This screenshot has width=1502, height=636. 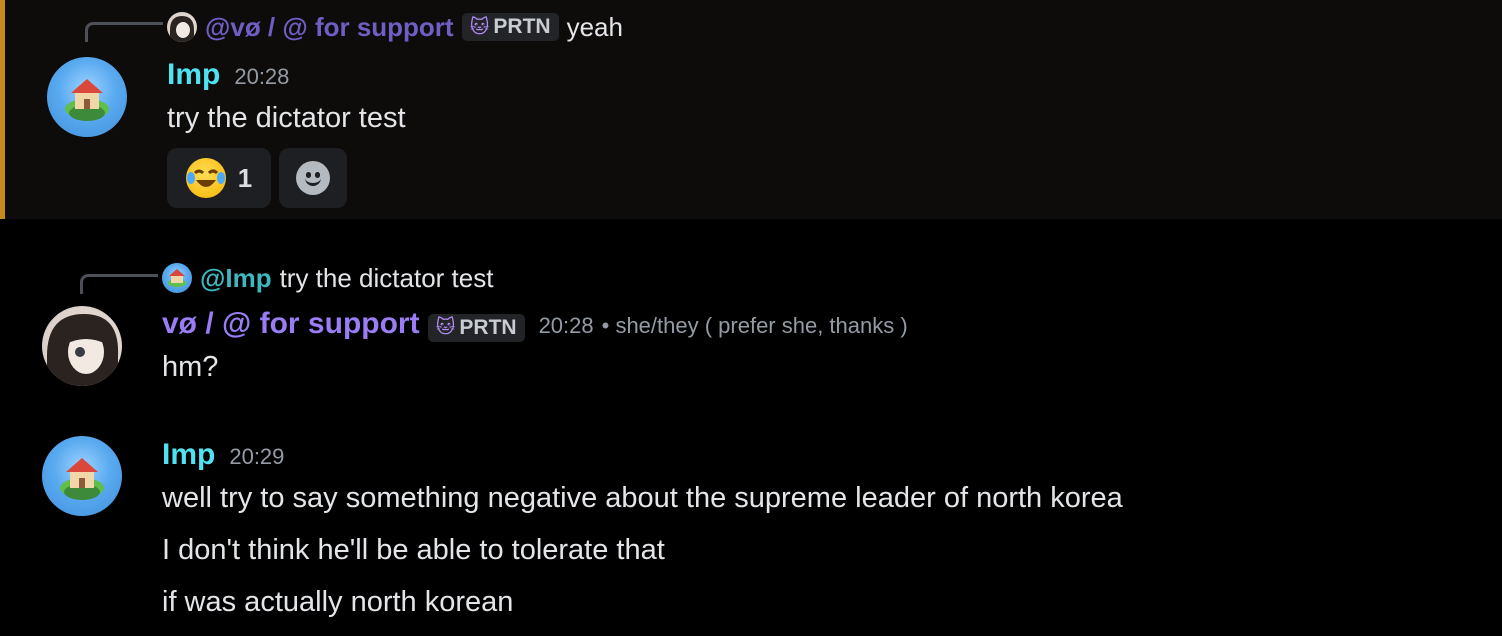 I want to click on face-with-tears-of-joy-icon, so click(x=205, y=178).